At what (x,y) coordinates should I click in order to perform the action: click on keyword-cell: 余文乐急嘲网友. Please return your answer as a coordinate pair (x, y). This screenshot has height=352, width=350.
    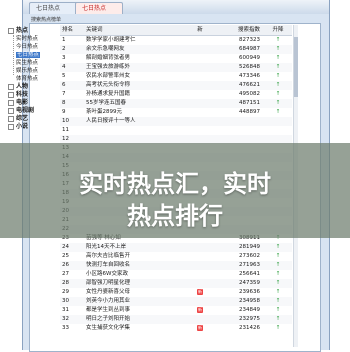
    Looking at the image, I should click on (105, 49).